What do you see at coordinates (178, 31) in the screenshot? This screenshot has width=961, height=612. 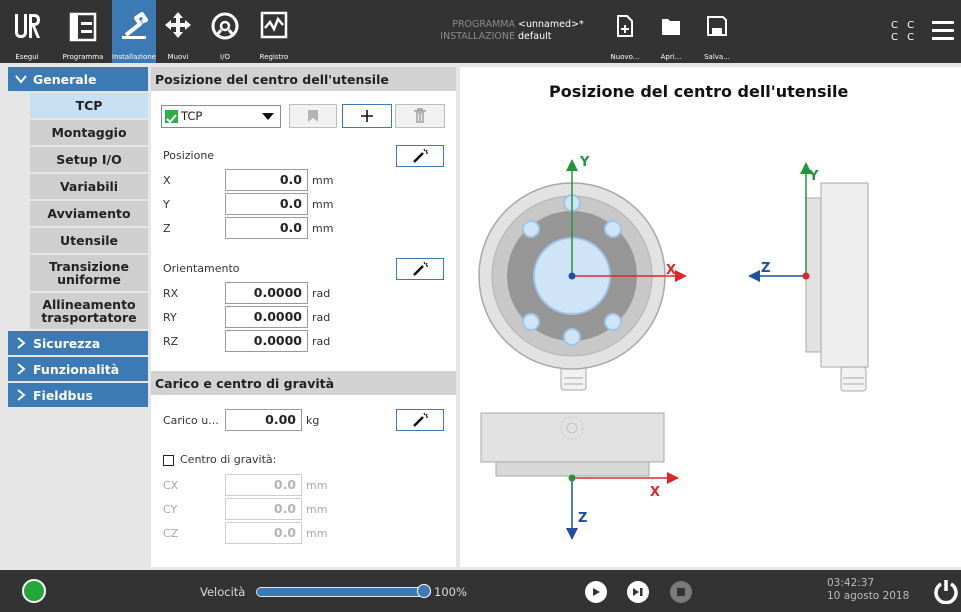 I see `nav-move-button: Muovi` at bounding box center [178, 31].